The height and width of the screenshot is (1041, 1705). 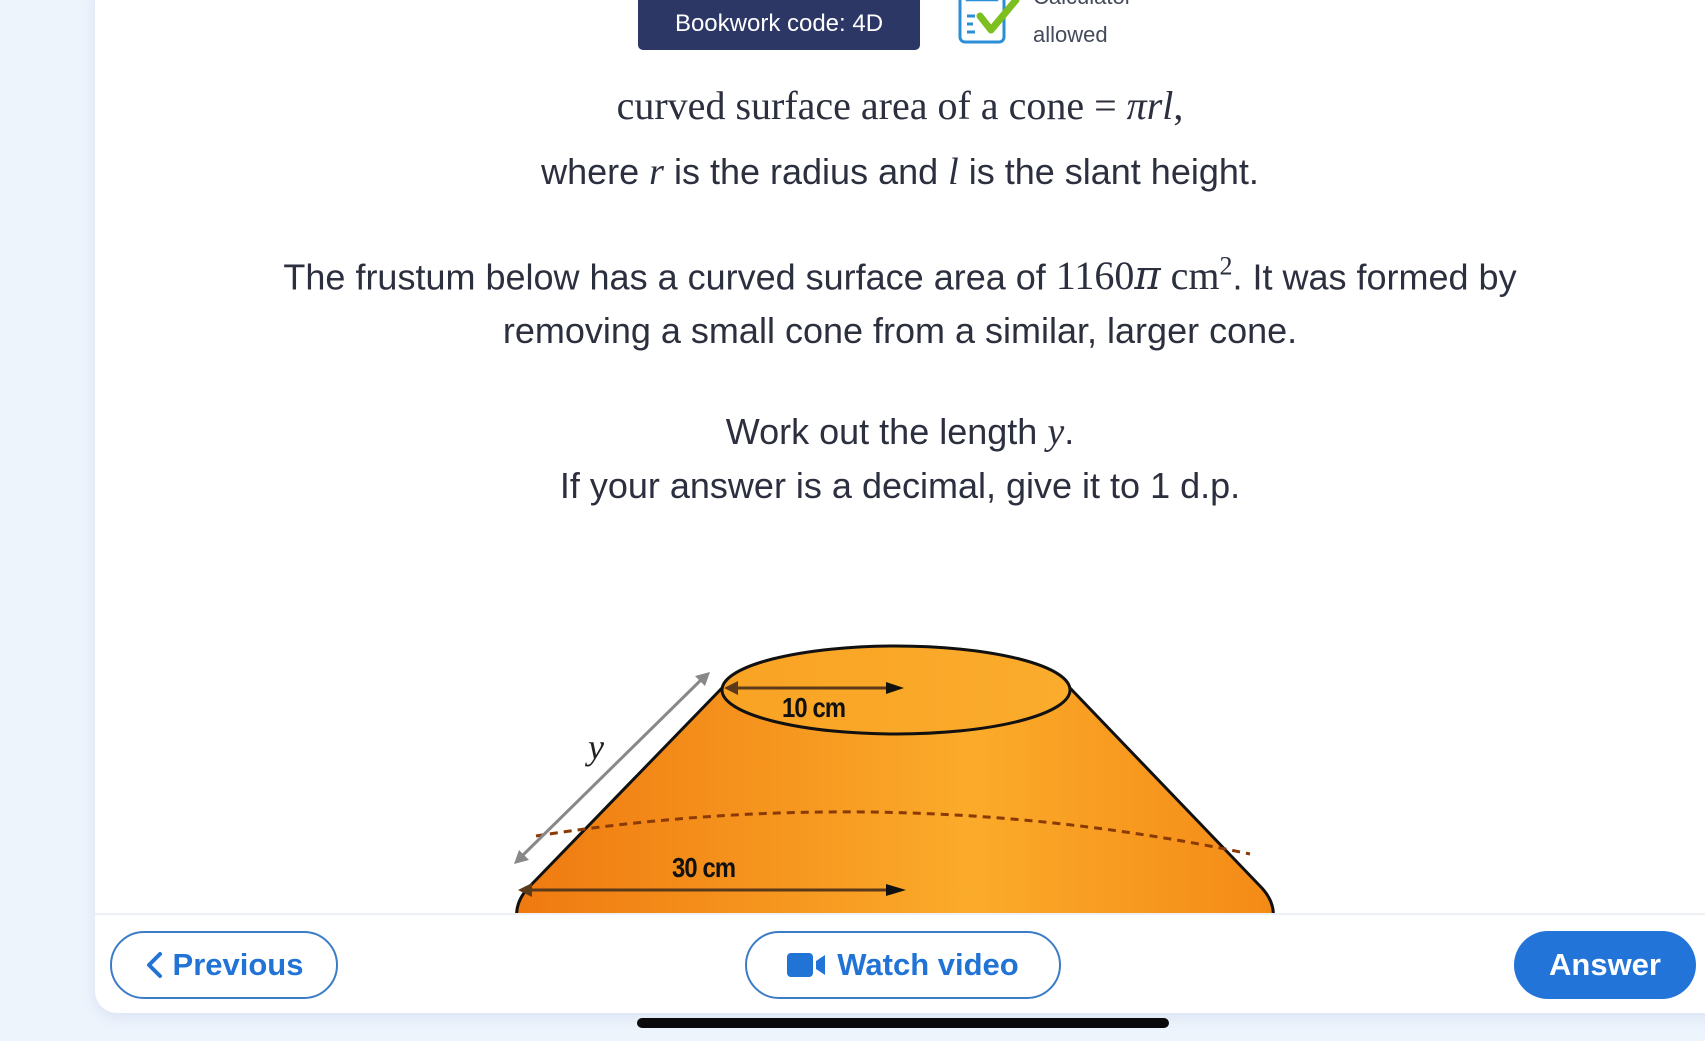 I want to click on answer-button: Answer, so click(x=1605, y=965).